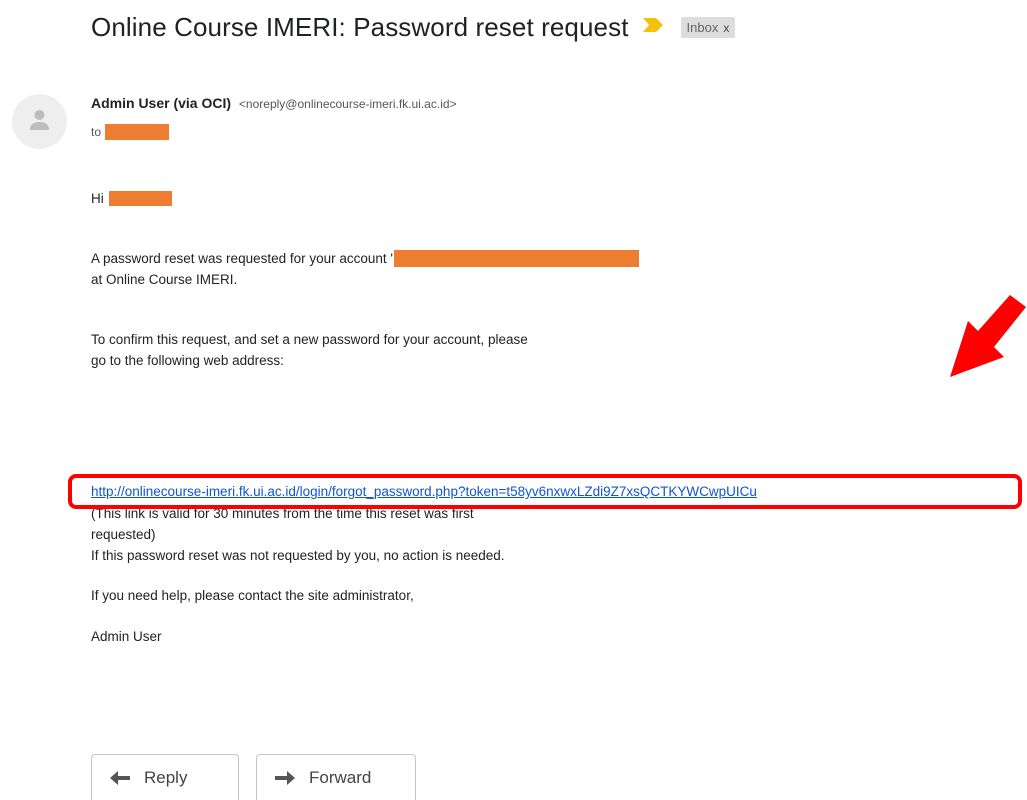 This screenshot has height=800, width=1027. Describe the element at coordinates (96, 132) in the screenshot. I see `to-label: to` at that location.